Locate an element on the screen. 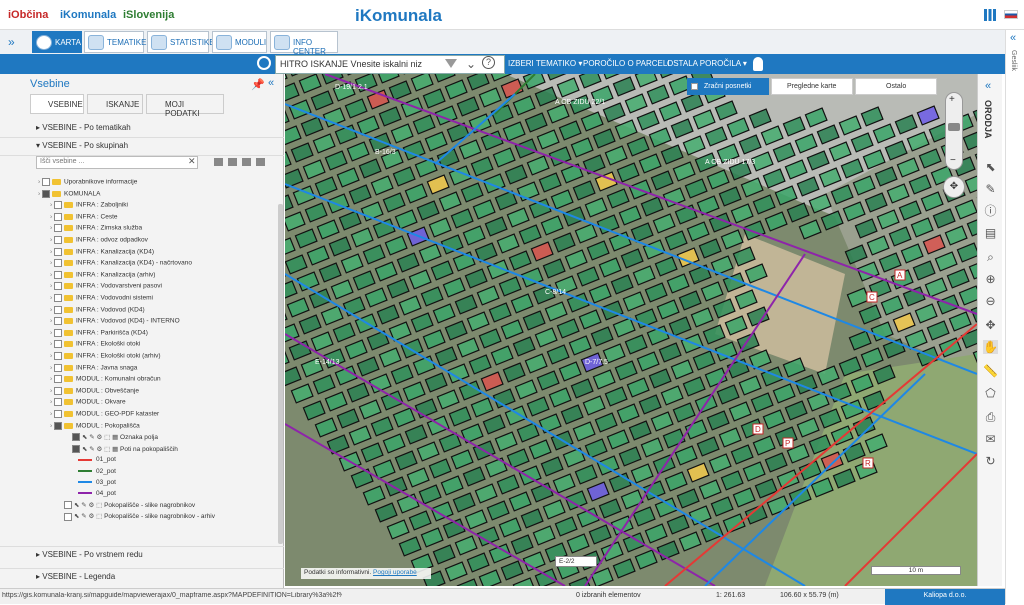  tree-item: › INFRA : Kanalizacija (arhiv) is located at coordinates (102, 274).